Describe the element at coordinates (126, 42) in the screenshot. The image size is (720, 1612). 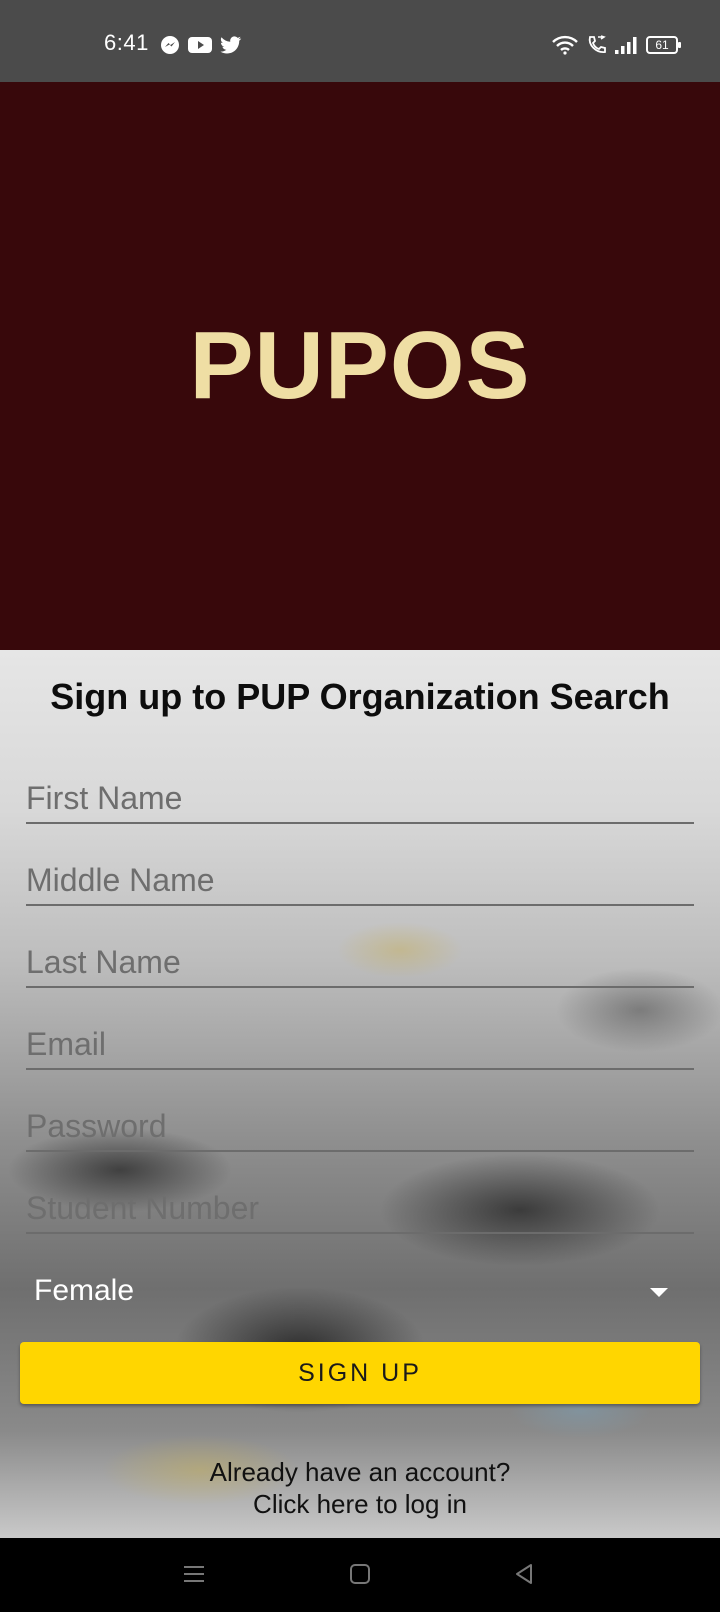
I see `status-time: 6:41` at that location.